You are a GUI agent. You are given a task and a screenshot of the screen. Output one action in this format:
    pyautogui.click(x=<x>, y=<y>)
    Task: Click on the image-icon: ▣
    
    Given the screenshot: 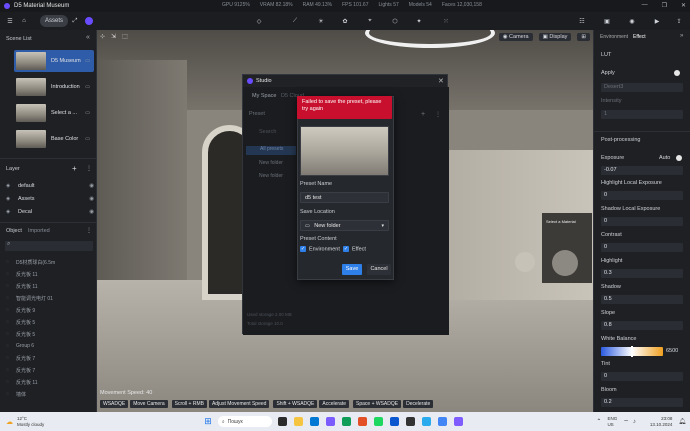 What is the action you would take?
    pyautogui.click(x=607, y=21)
    